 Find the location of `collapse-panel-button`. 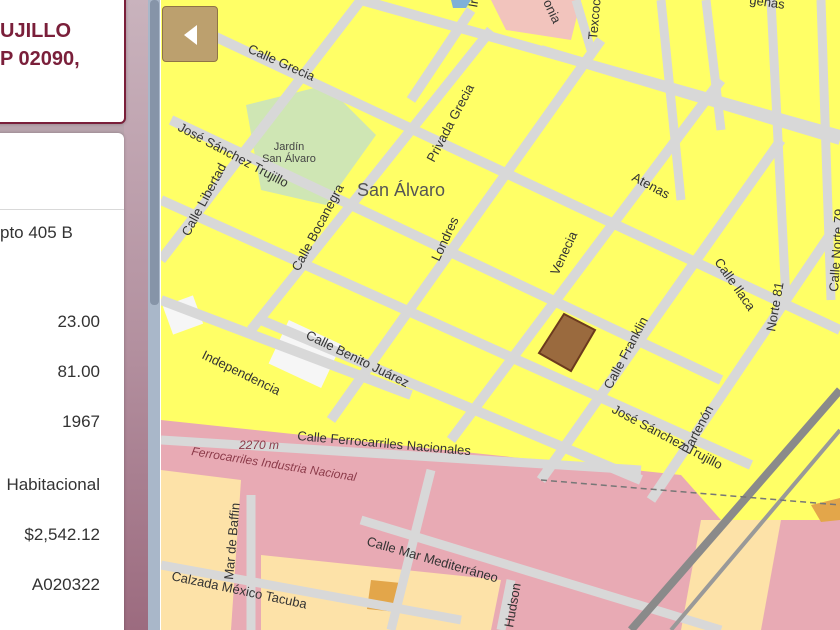

collapse-panel-button is located at coordinates (190, 34).